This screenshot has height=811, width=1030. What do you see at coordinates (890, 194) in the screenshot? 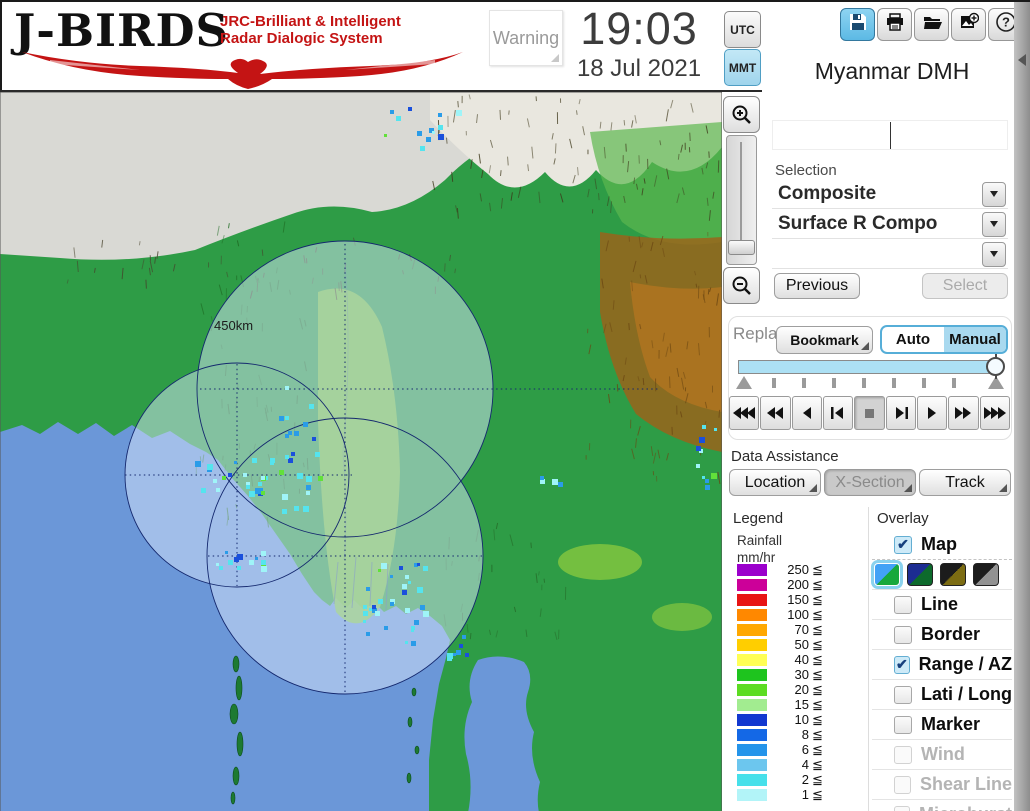
I see `selection-dropdown-1: Composite` at bounding box center [890, 194].